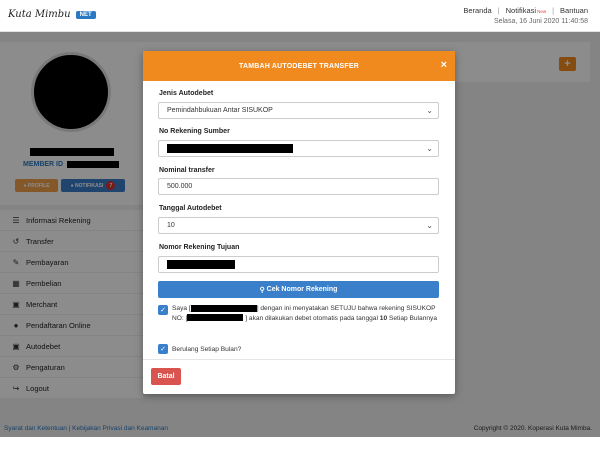  What do you see at coordinates (412, 318) in the screenshot?
I see `agree-suffix: Setiap Bulannya` at bounding box center [412, 318].